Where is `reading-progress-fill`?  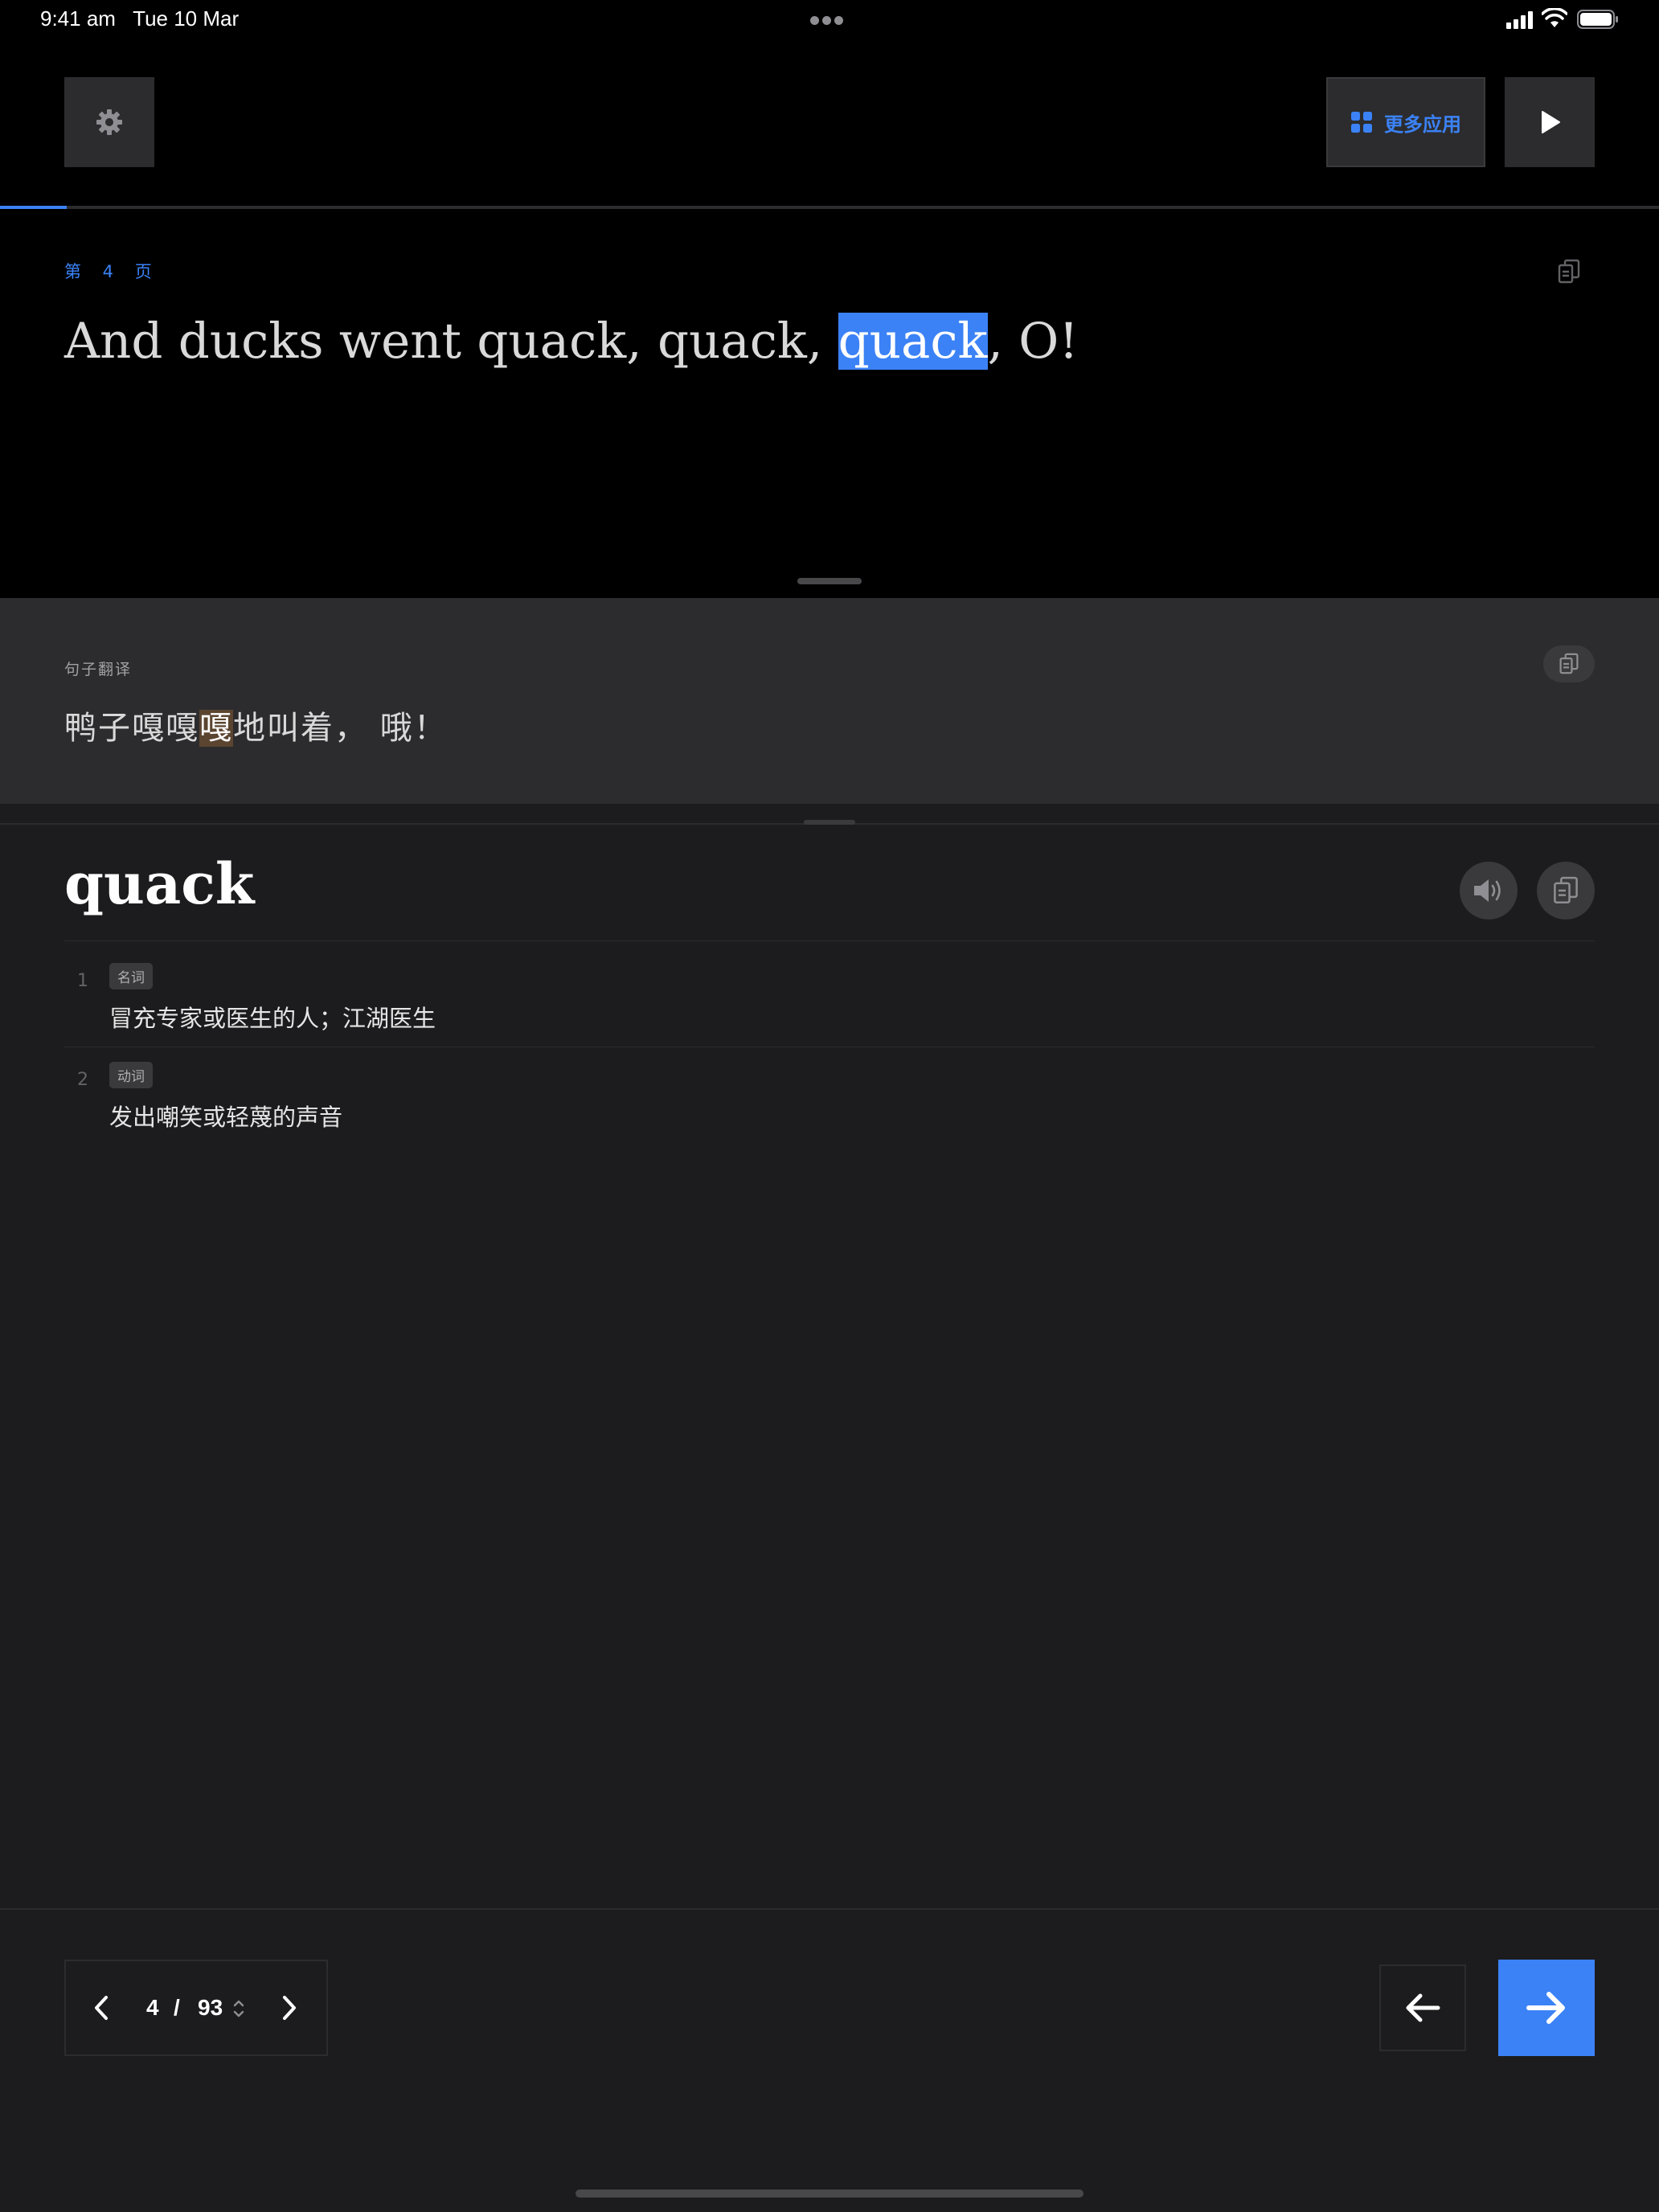
reading-progress-fill is located at coordinates (33, 207).